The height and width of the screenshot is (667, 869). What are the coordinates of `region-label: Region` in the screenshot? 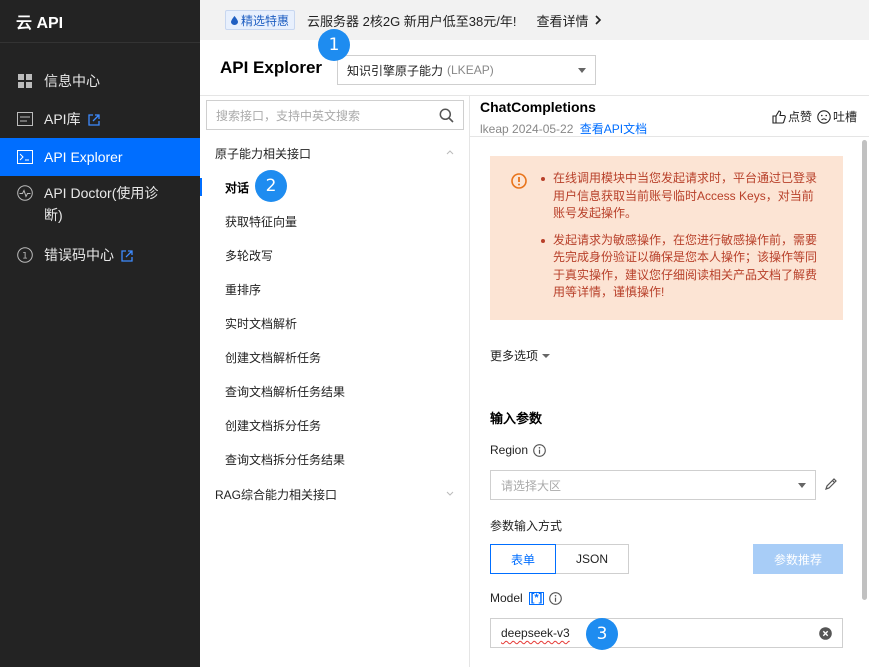 It's located at (518, 450).